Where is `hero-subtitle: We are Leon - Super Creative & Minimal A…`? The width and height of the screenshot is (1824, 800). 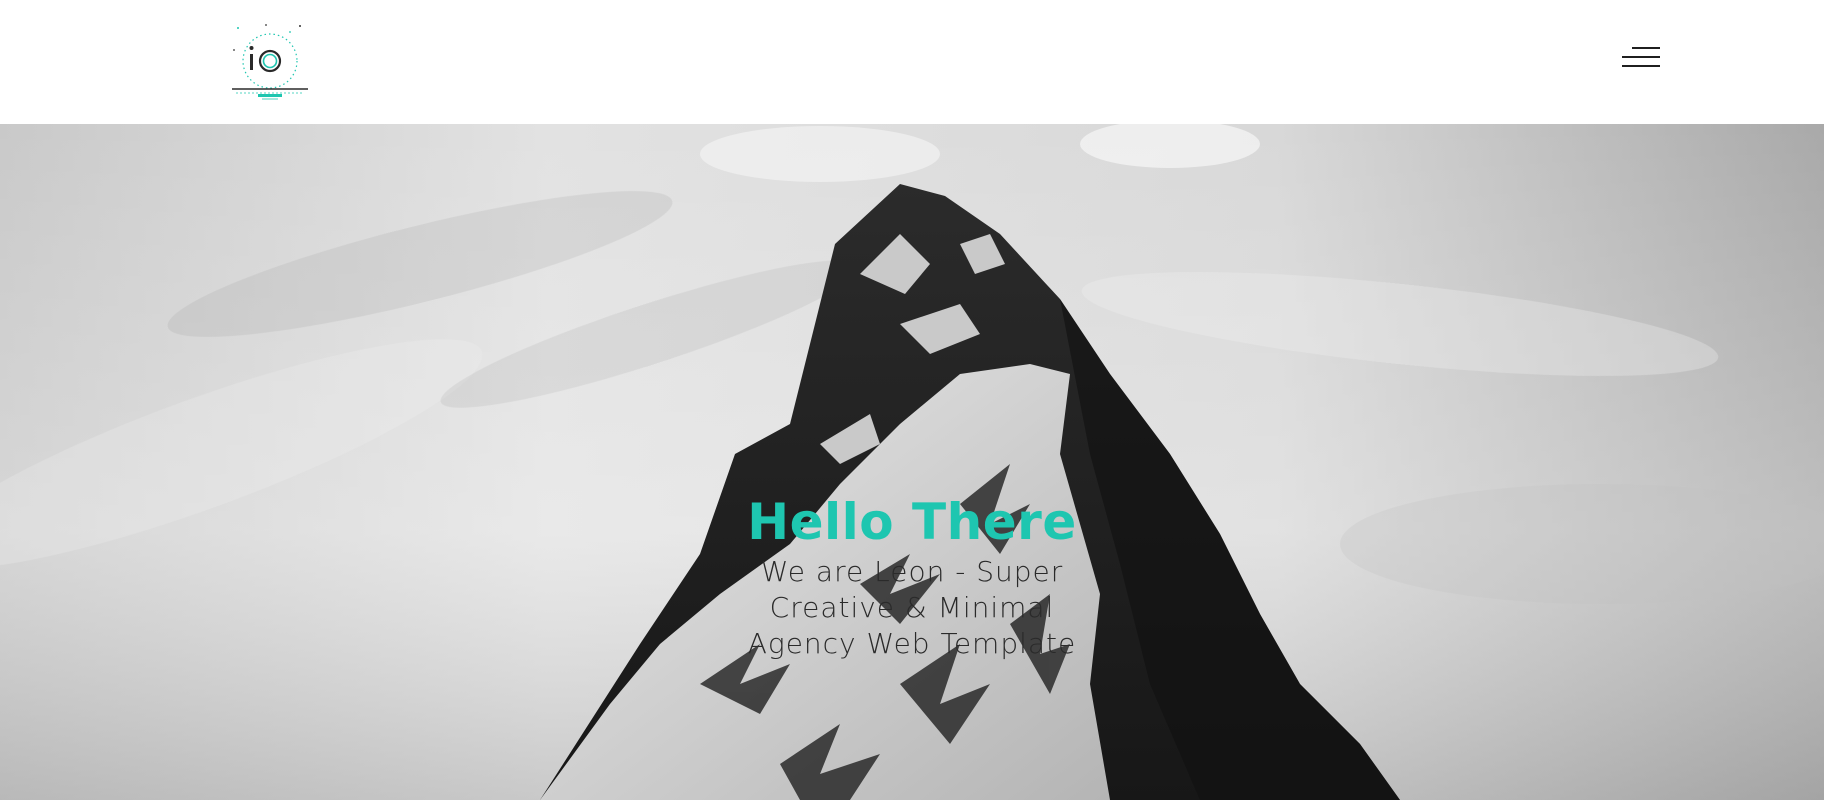
hero-subtitle: We are Leon - Super Creative & Minimal A… is located at coordinates (912, 607).